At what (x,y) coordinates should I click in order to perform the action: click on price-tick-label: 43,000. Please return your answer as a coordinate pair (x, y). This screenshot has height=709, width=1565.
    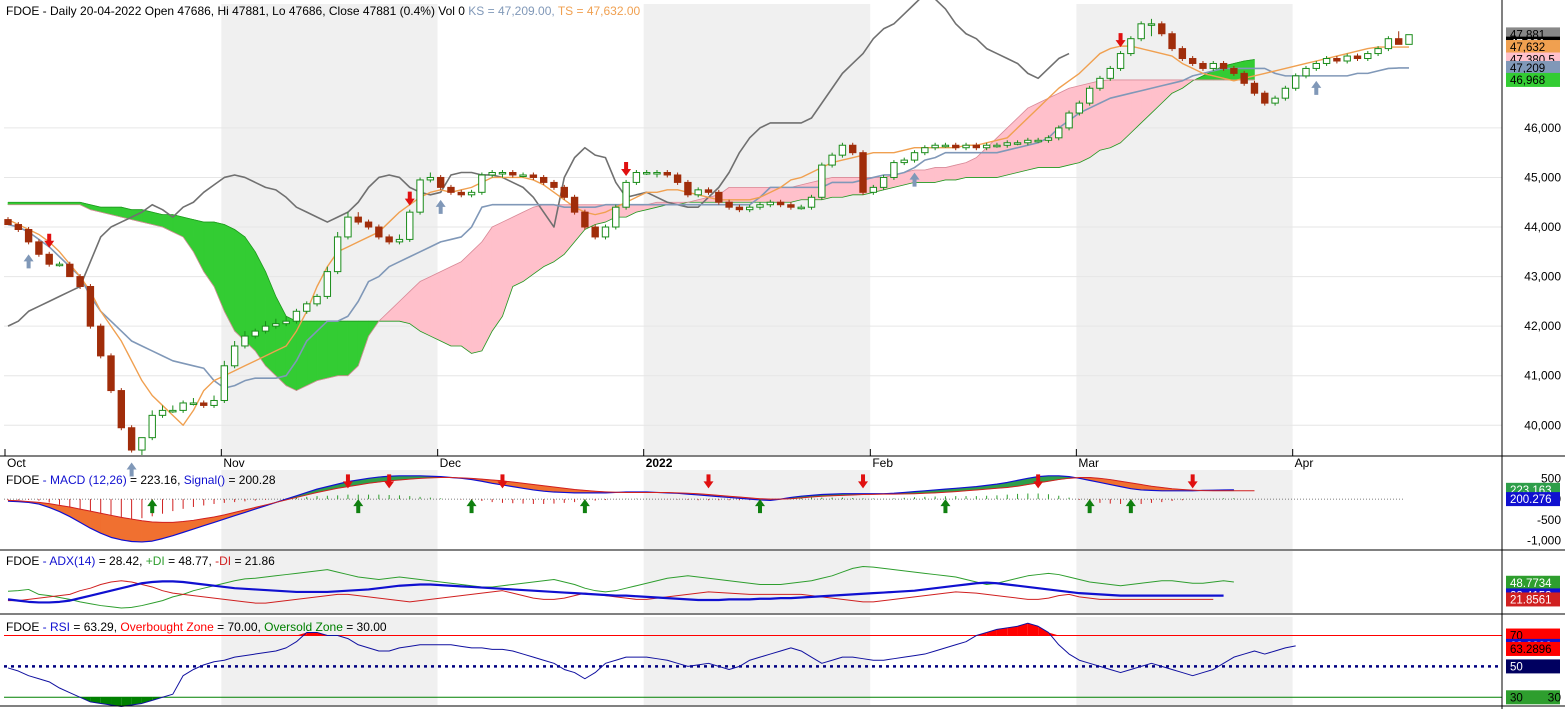
    Looking at the image, I should click on (1542, 277).